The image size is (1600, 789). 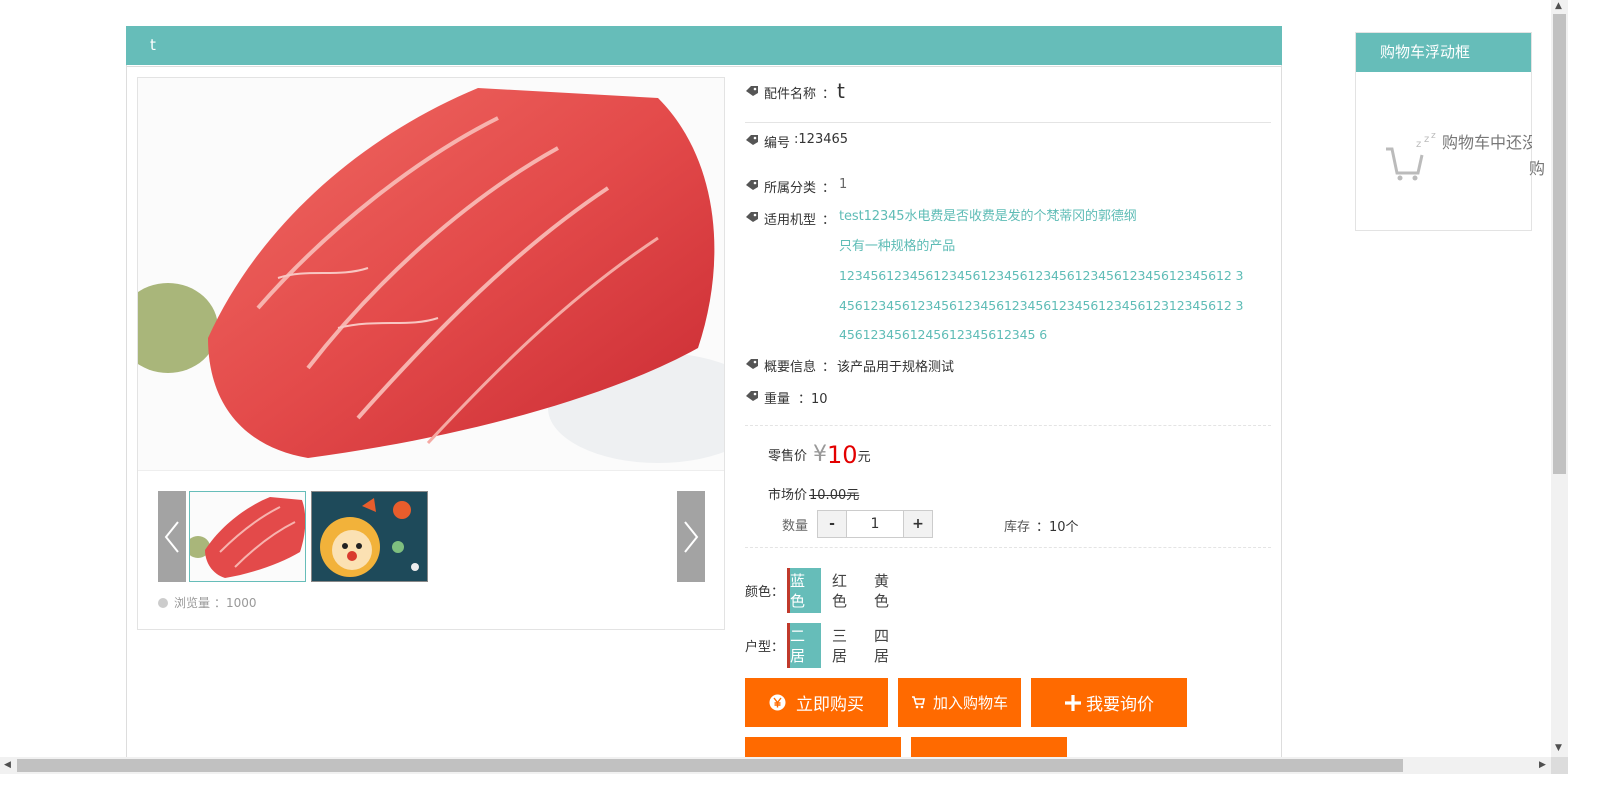 I want to click on plus-icon, so click(x=1073, y=703).